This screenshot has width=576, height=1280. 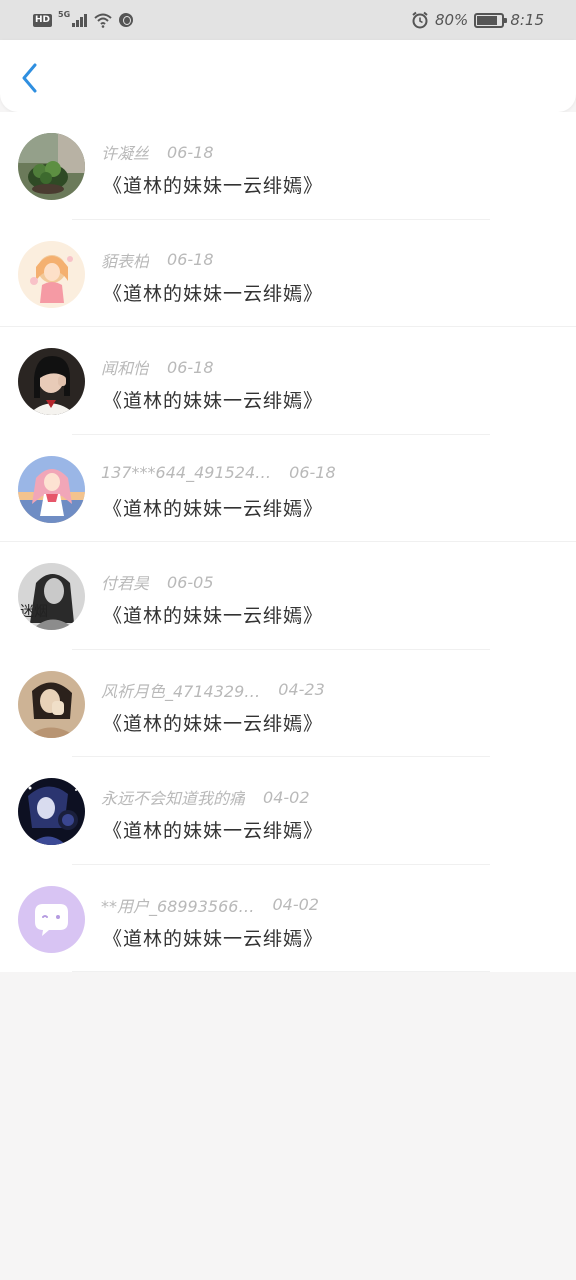 I want to click on user-name: 永远不会知道我的痛, so click(x=173, y=797).